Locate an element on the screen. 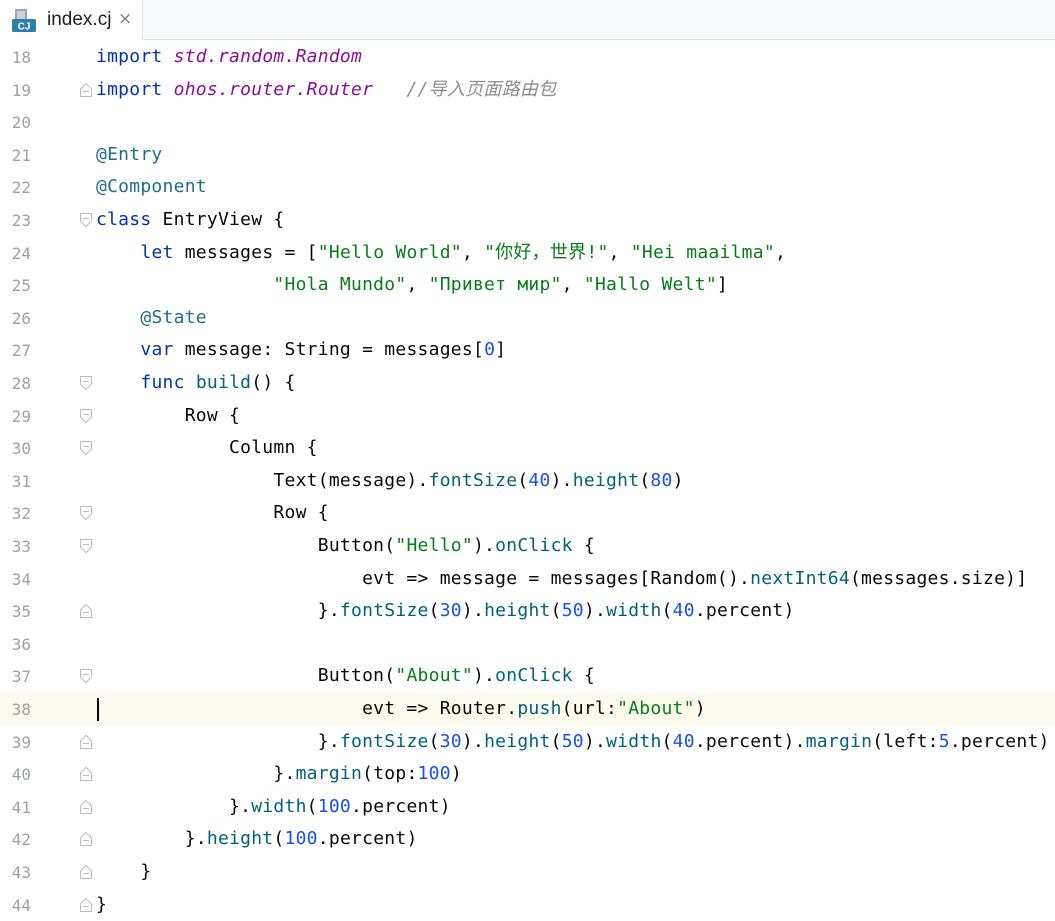  code-text: @Component is located at coordinates (151, 187).